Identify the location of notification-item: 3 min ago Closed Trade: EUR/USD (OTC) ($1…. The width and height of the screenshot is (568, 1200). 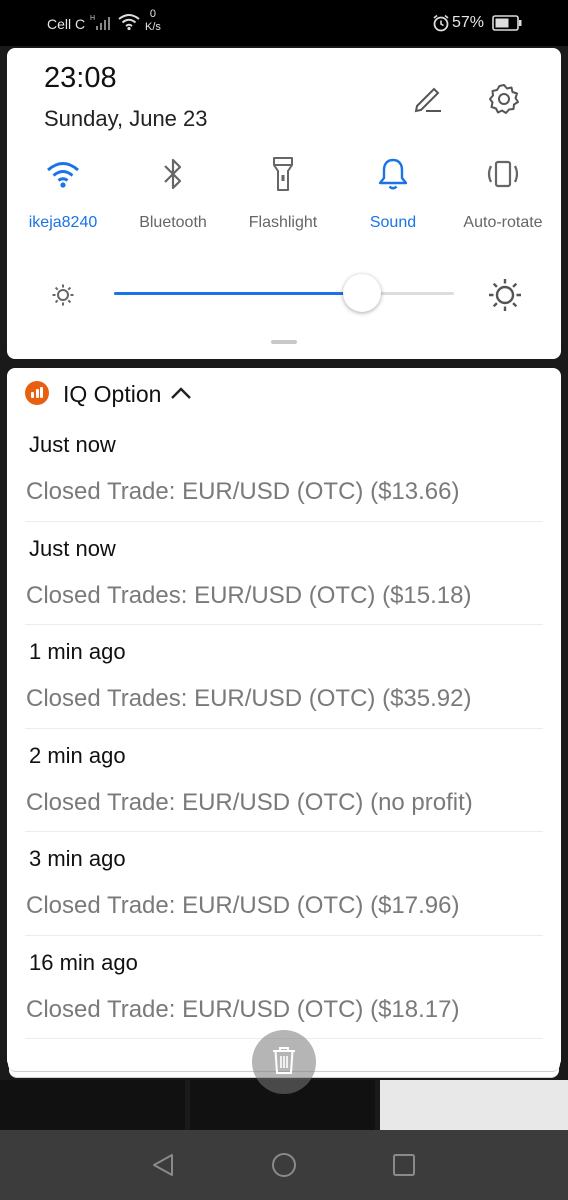
(284, 884).